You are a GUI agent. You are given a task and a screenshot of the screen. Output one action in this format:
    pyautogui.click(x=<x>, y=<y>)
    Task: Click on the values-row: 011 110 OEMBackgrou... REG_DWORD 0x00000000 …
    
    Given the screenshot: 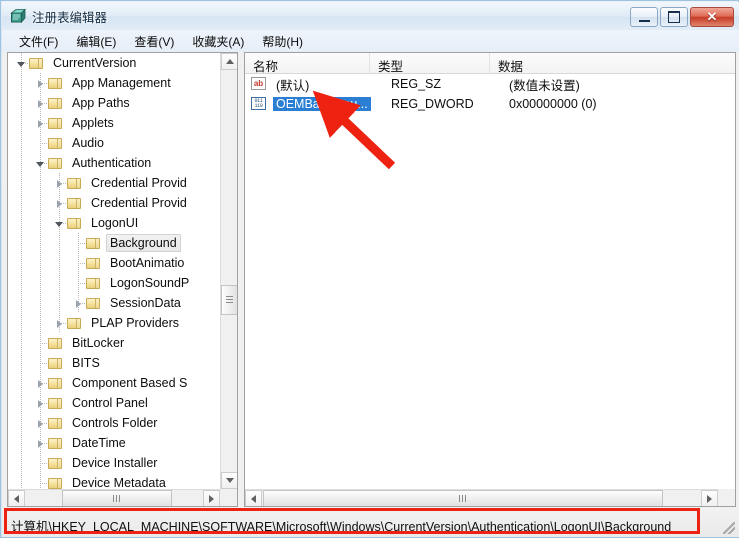 What is the action you would take?
    pyautogui.click(x=490, y=104)
    